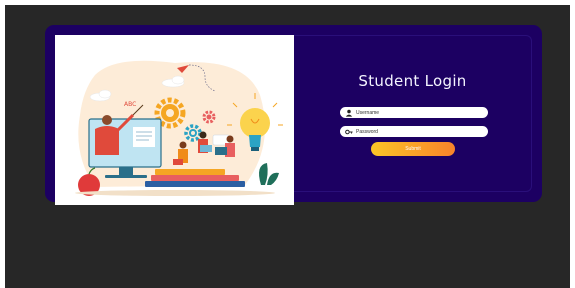 The height and width of the screenshot is (288, 575). Describe the element at coordinates (349, 113) in the screenshot. I see `user-icon` at that location.